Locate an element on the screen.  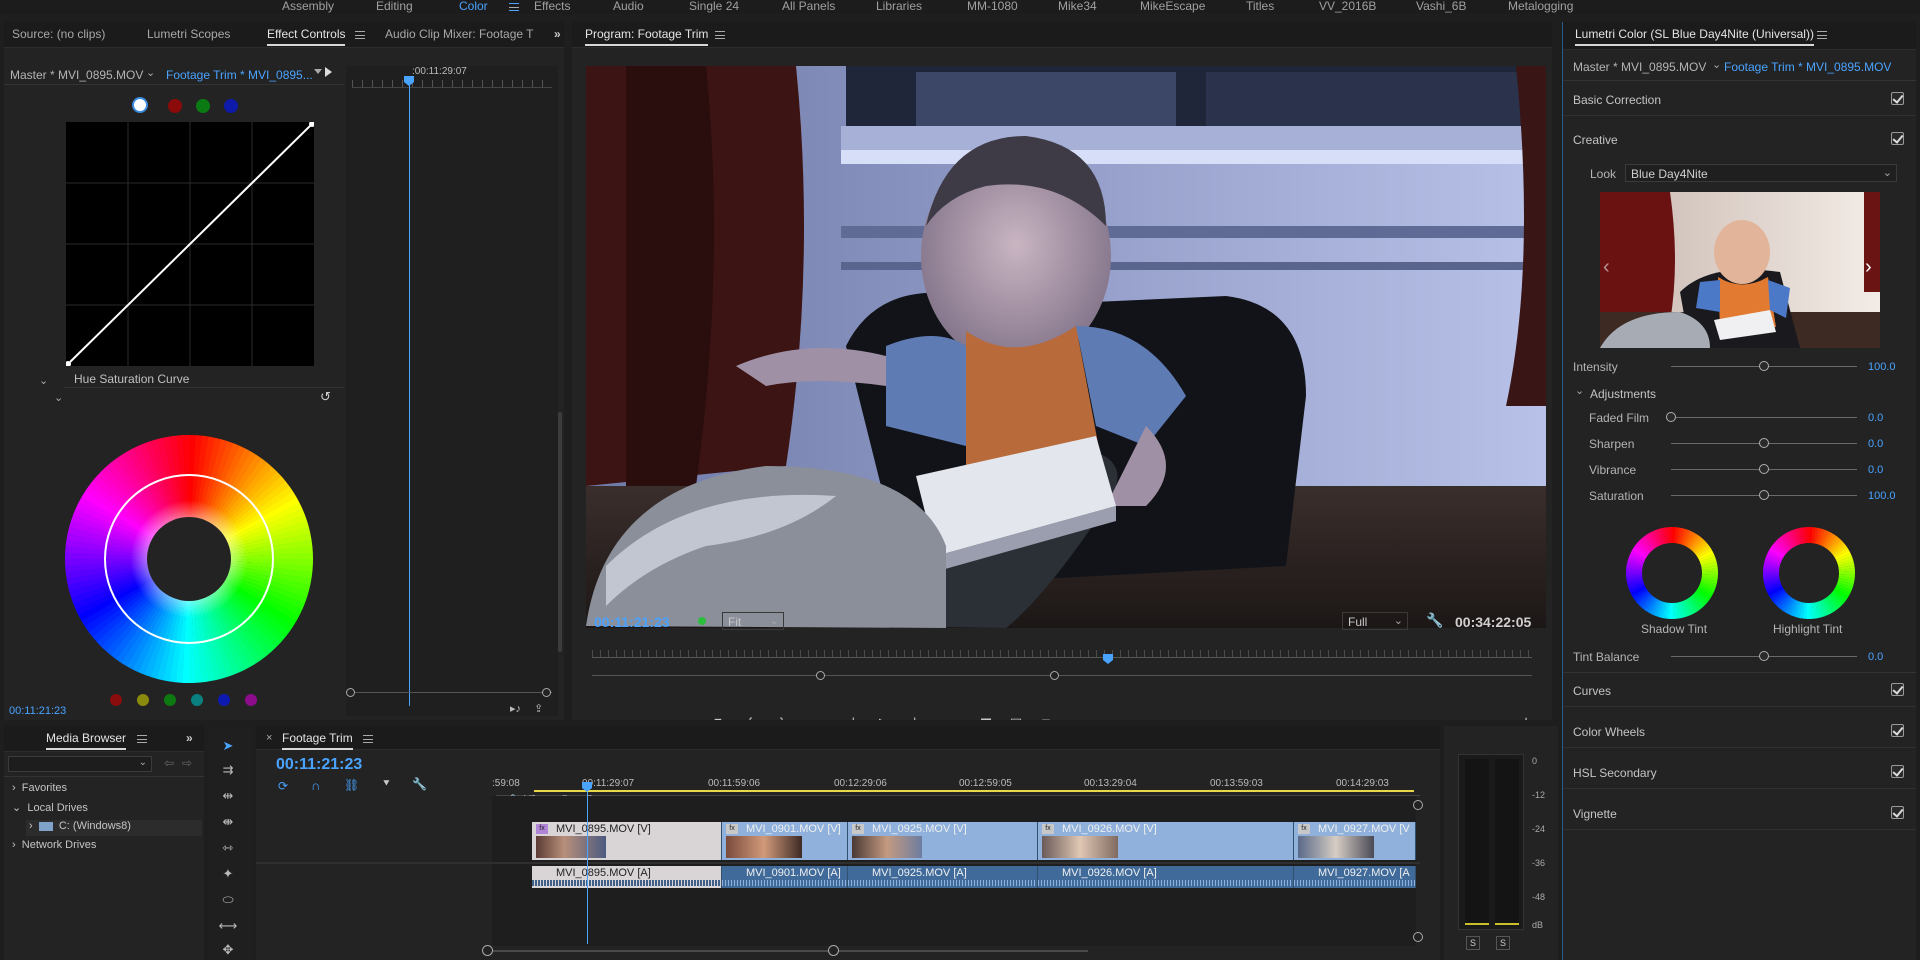
timeline-zoom-handle-left is located at coordinates (487, 950).